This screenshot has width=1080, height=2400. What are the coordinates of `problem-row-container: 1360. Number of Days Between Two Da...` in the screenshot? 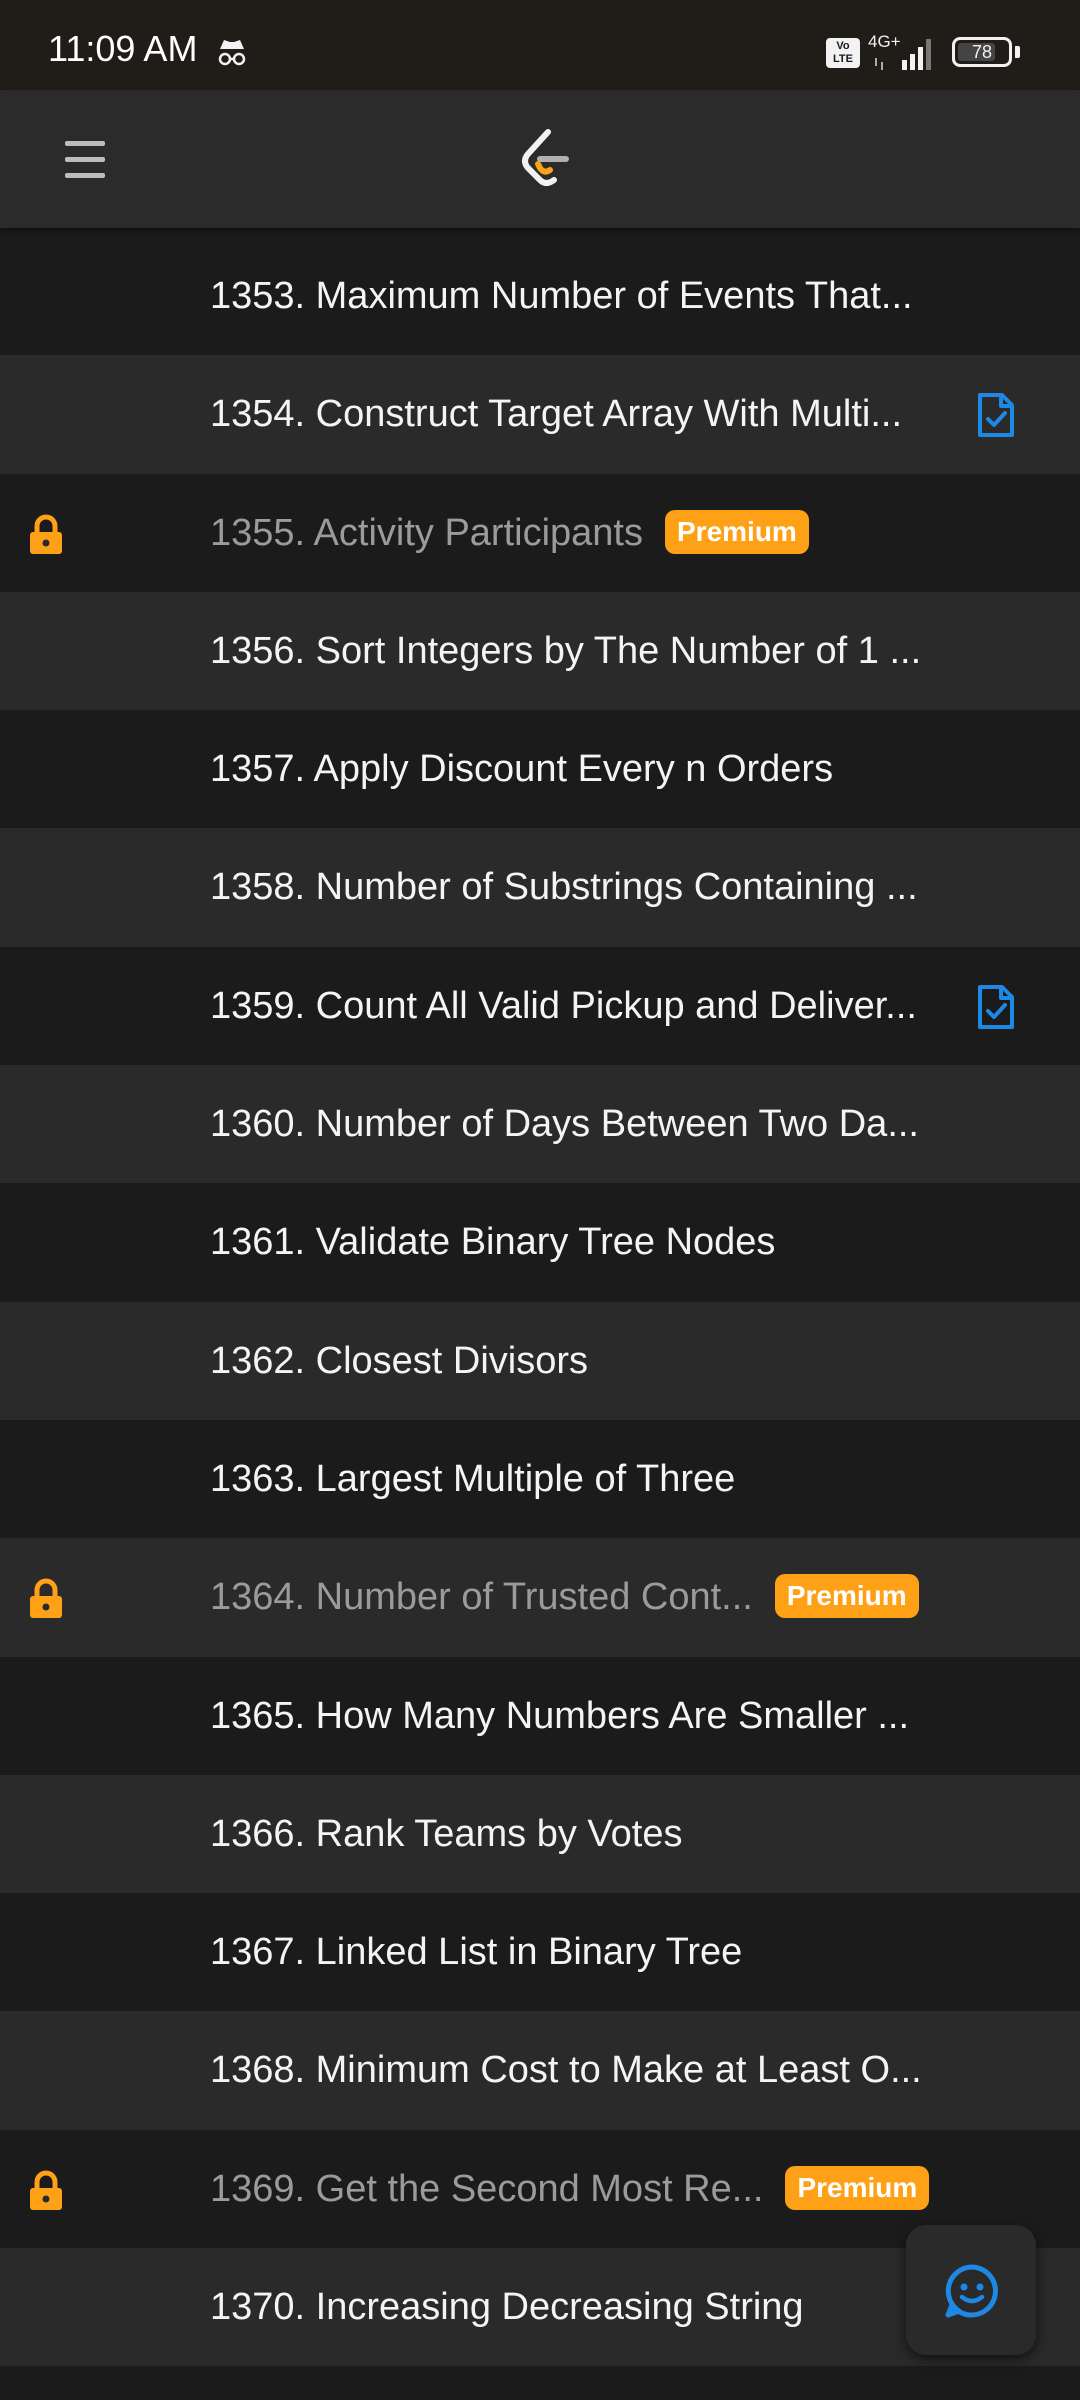 It's located at (564, 1124).